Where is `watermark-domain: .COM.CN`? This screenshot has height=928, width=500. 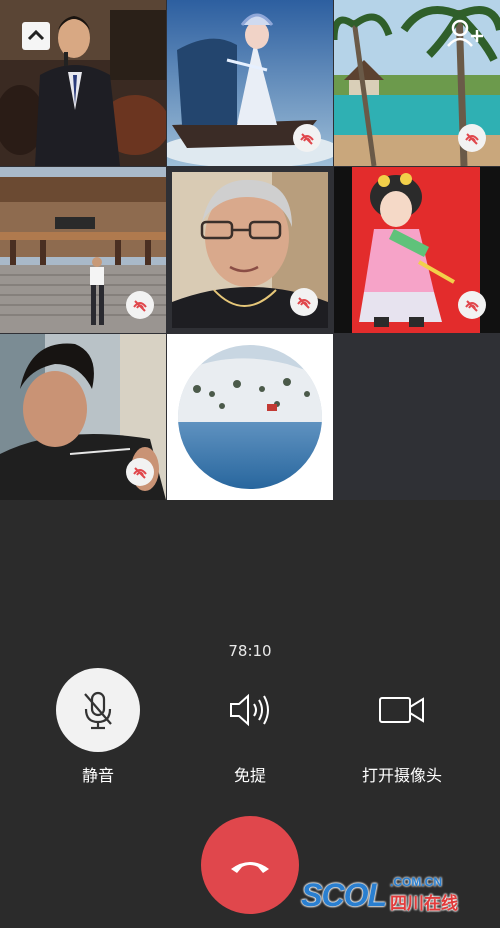 watermark-domain: .COM.CN is located at coordinates (416, 882).